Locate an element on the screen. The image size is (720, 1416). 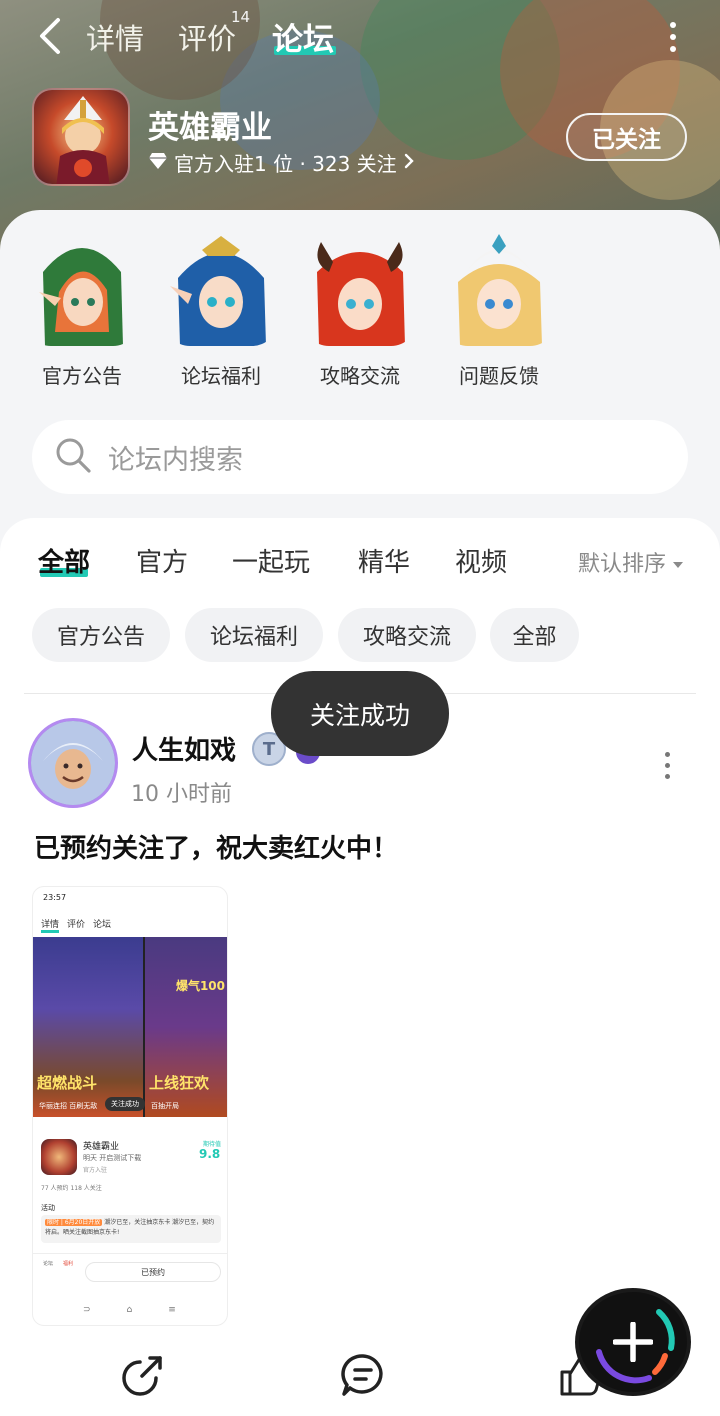
thumb-toast: 关注成功 is located at coordinates (125, 1104).